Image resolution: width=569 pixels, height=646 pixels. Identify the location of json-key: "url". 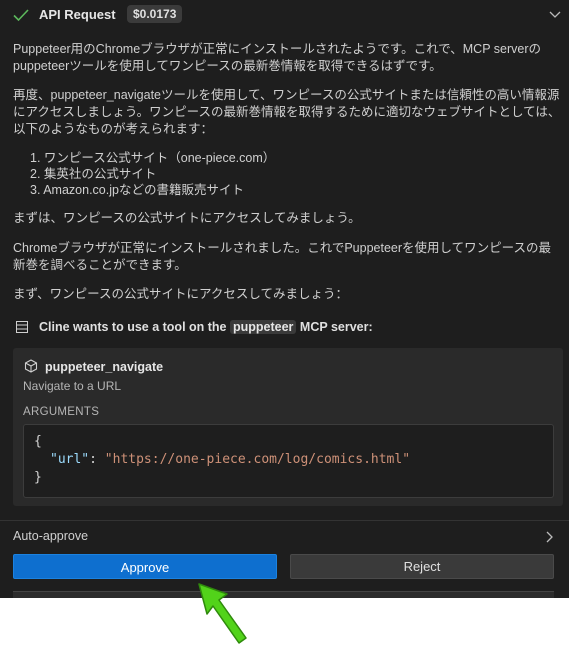
(70, 459).